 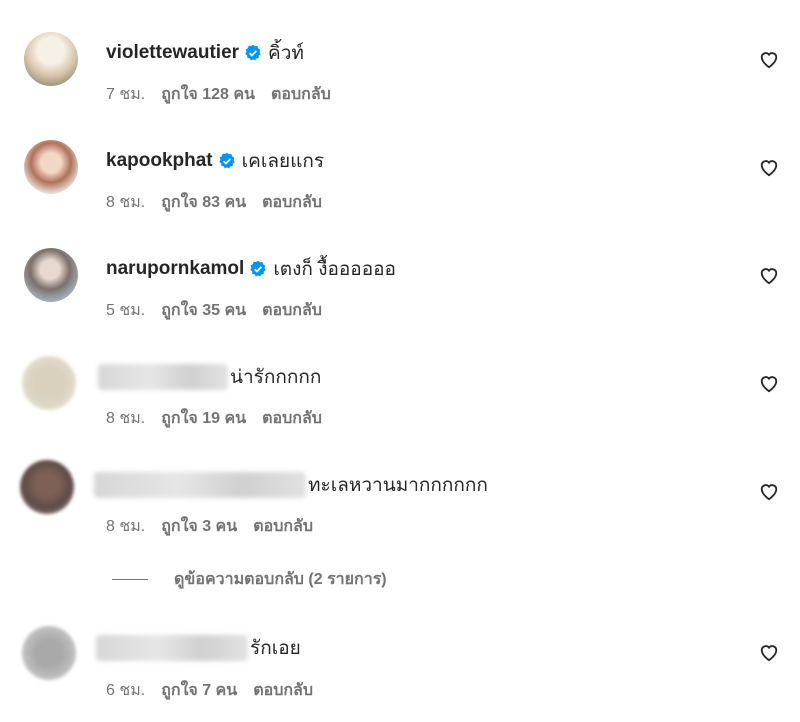 I want to click on comment-text: คิ้วท์, so click(x=286, y=53).